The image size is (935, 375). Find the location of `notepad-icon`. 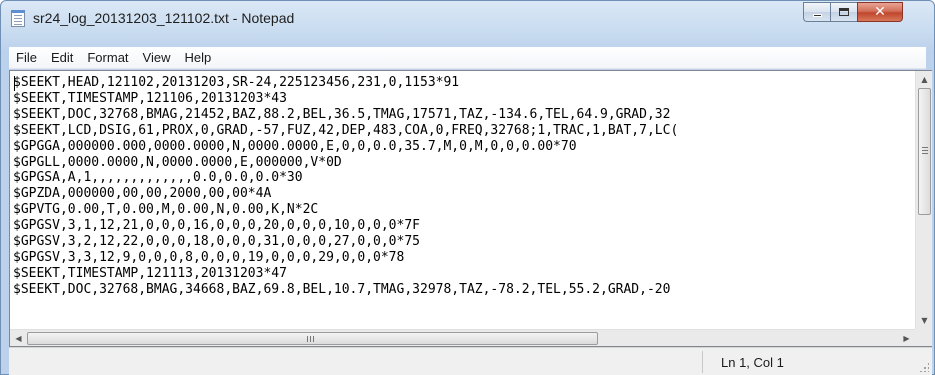

notepad-icon is located at coordinates (18, 18).